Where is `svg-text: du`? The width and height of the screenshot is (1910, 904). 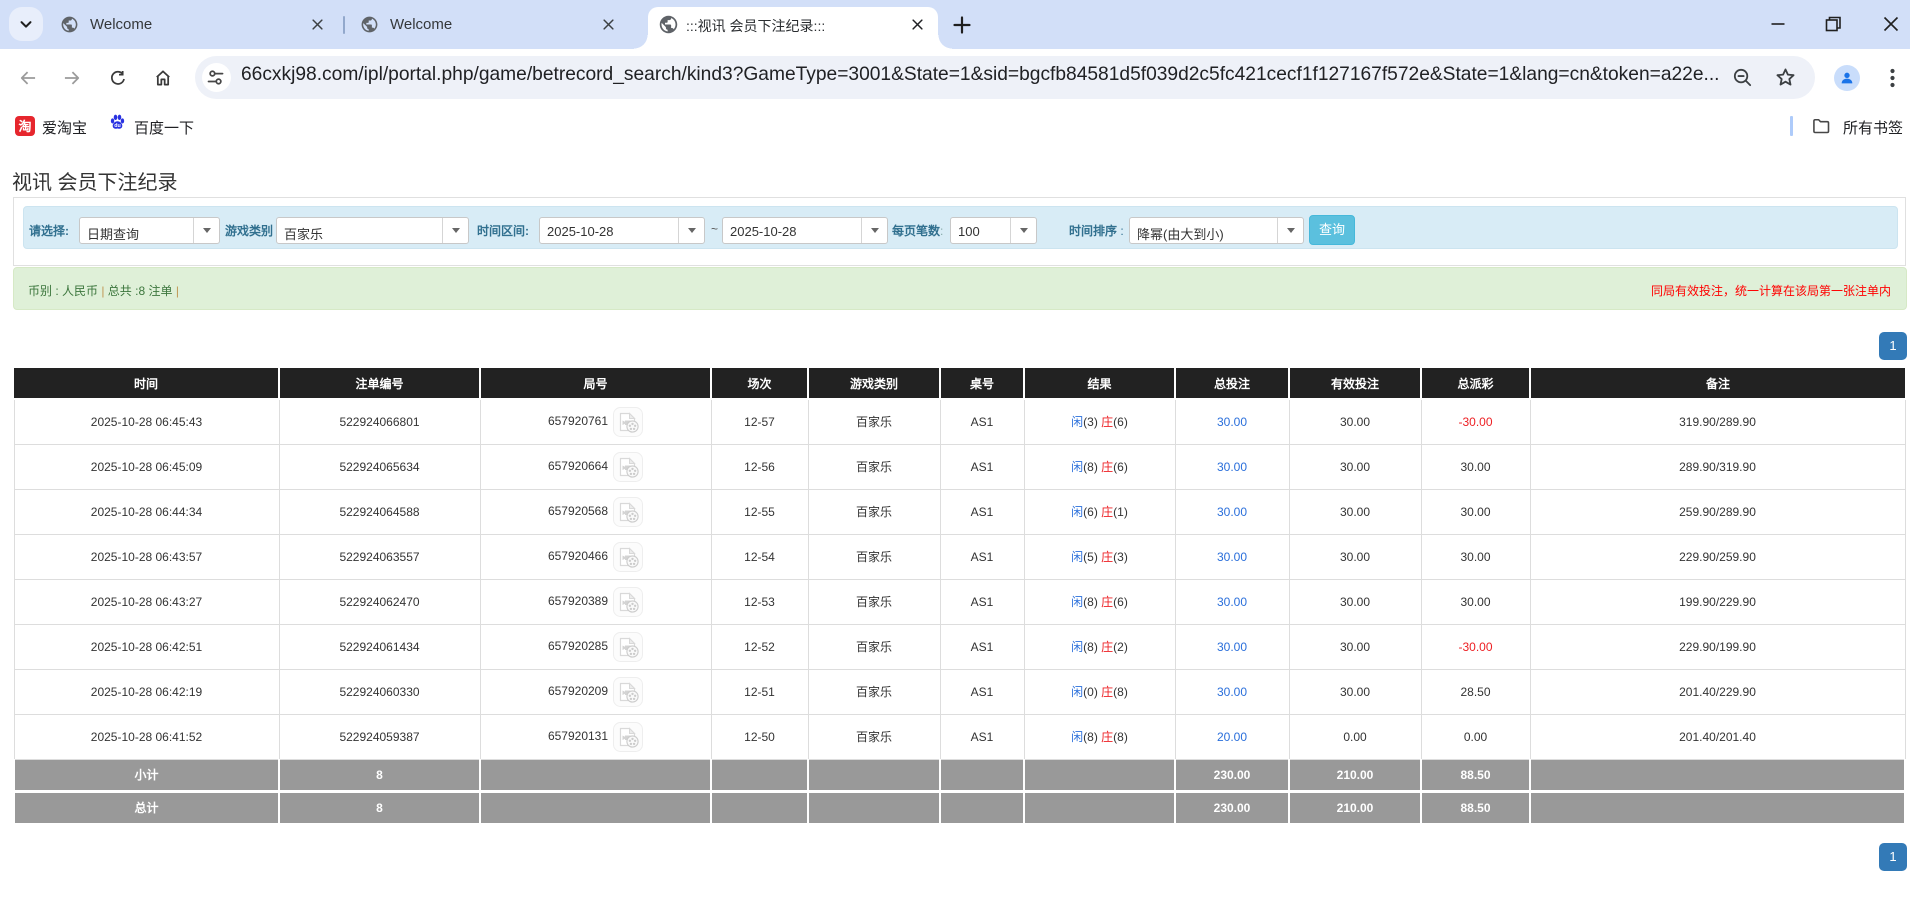 svg-text: du is located at coordinates (117, 126).